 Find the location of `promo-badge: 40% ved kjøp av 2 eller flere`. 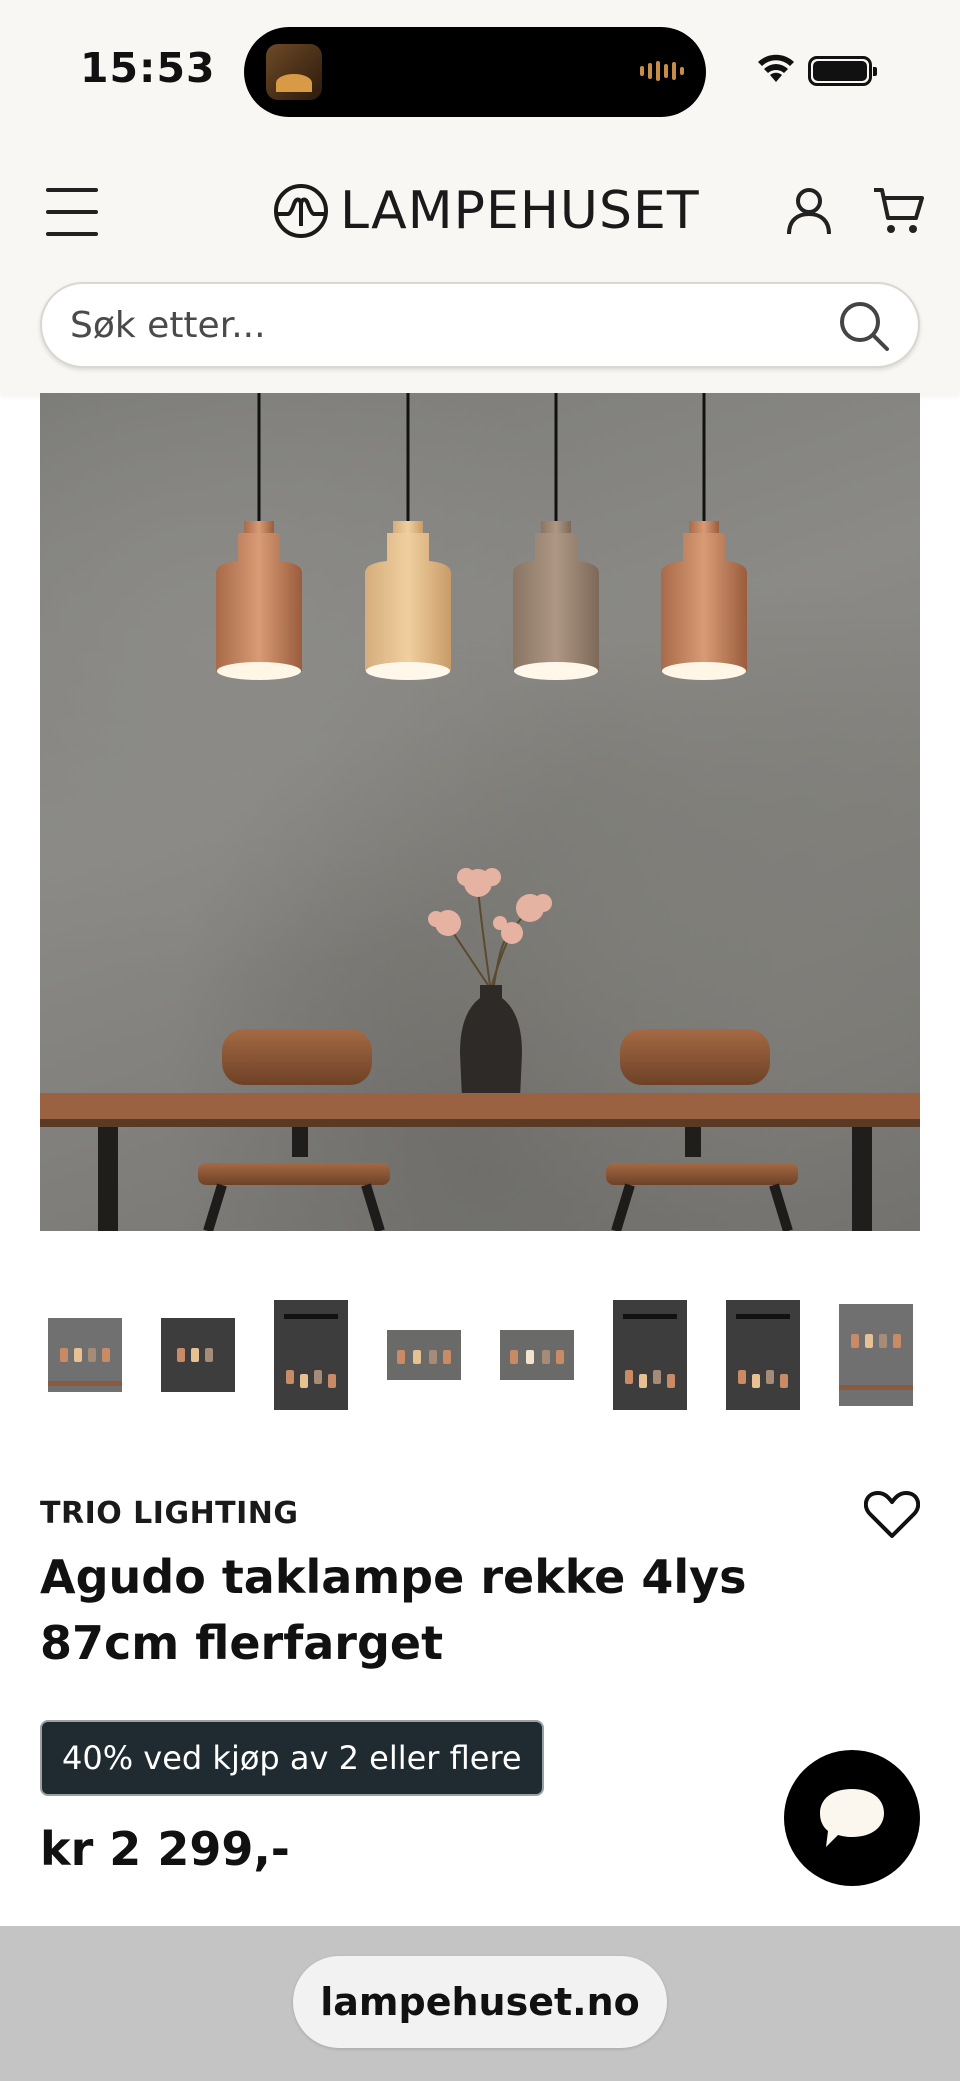

promo-badge: 40% ved kjøp av 2 eller flere is located at coordinates (292, 1758).